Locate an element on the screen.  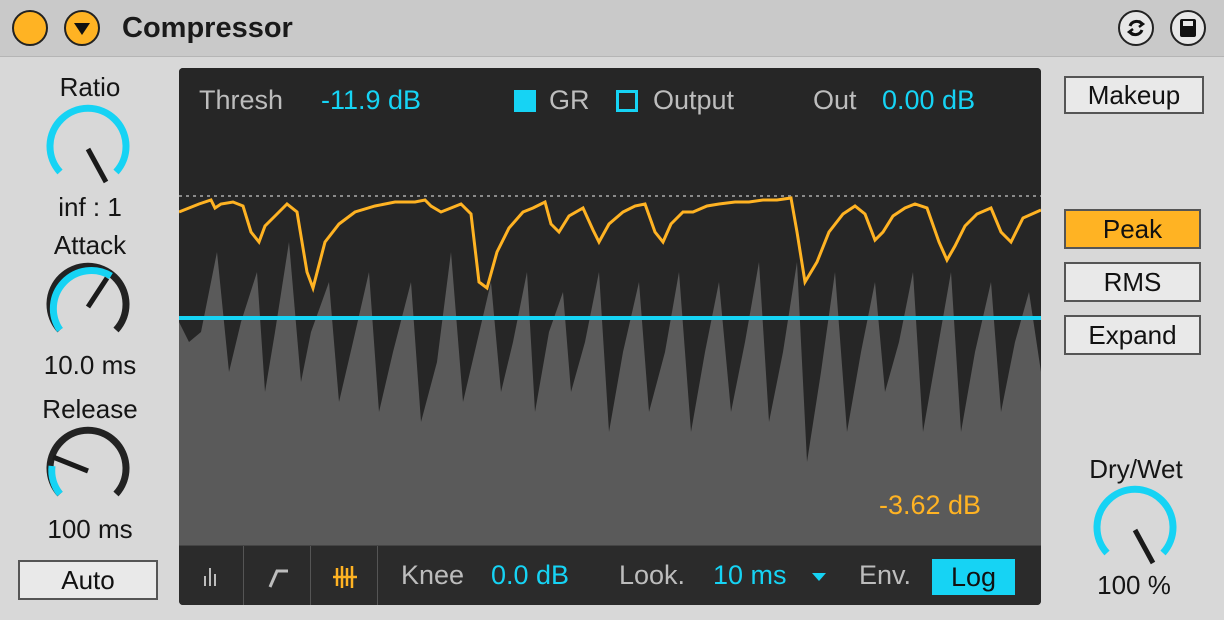
collapsed-view-icon is located at coordinates (211, 575).